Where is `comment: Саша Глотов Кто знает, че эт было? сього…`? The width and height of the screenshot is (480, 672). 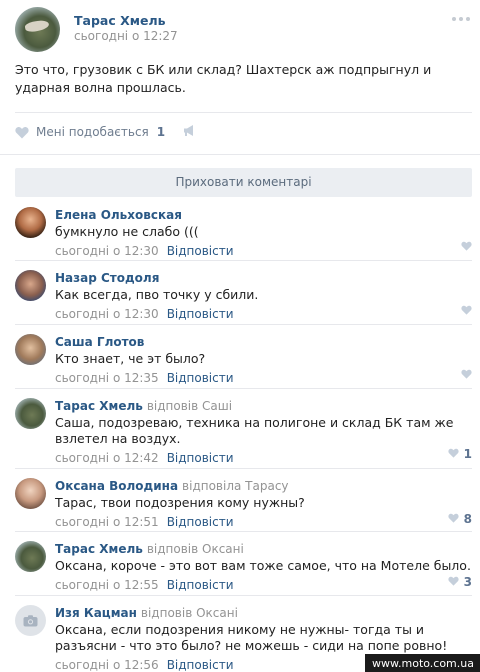
comment: Саша Глотов Кто знает, че эт было? сього… is located at coordinates (243, 357).